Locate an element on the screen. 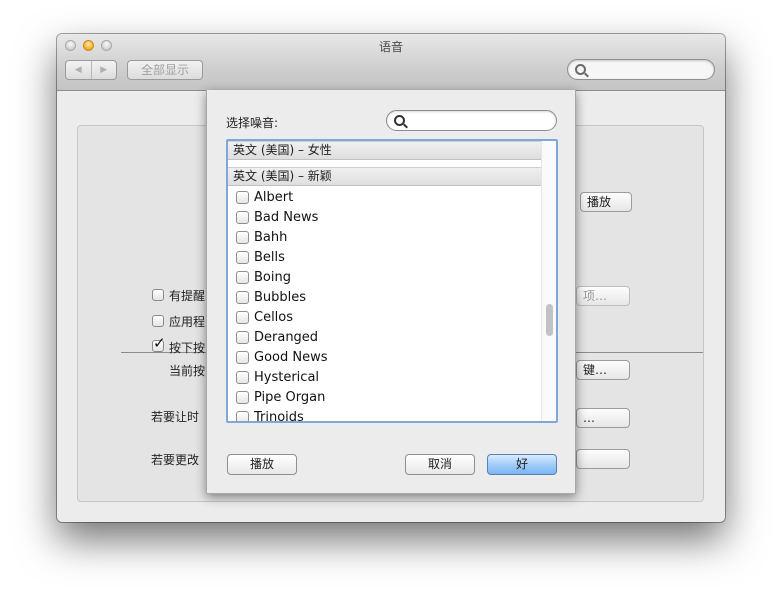 This screenshot has height=602, width=782. list-item: Good News is located at coordinates (282, 357).